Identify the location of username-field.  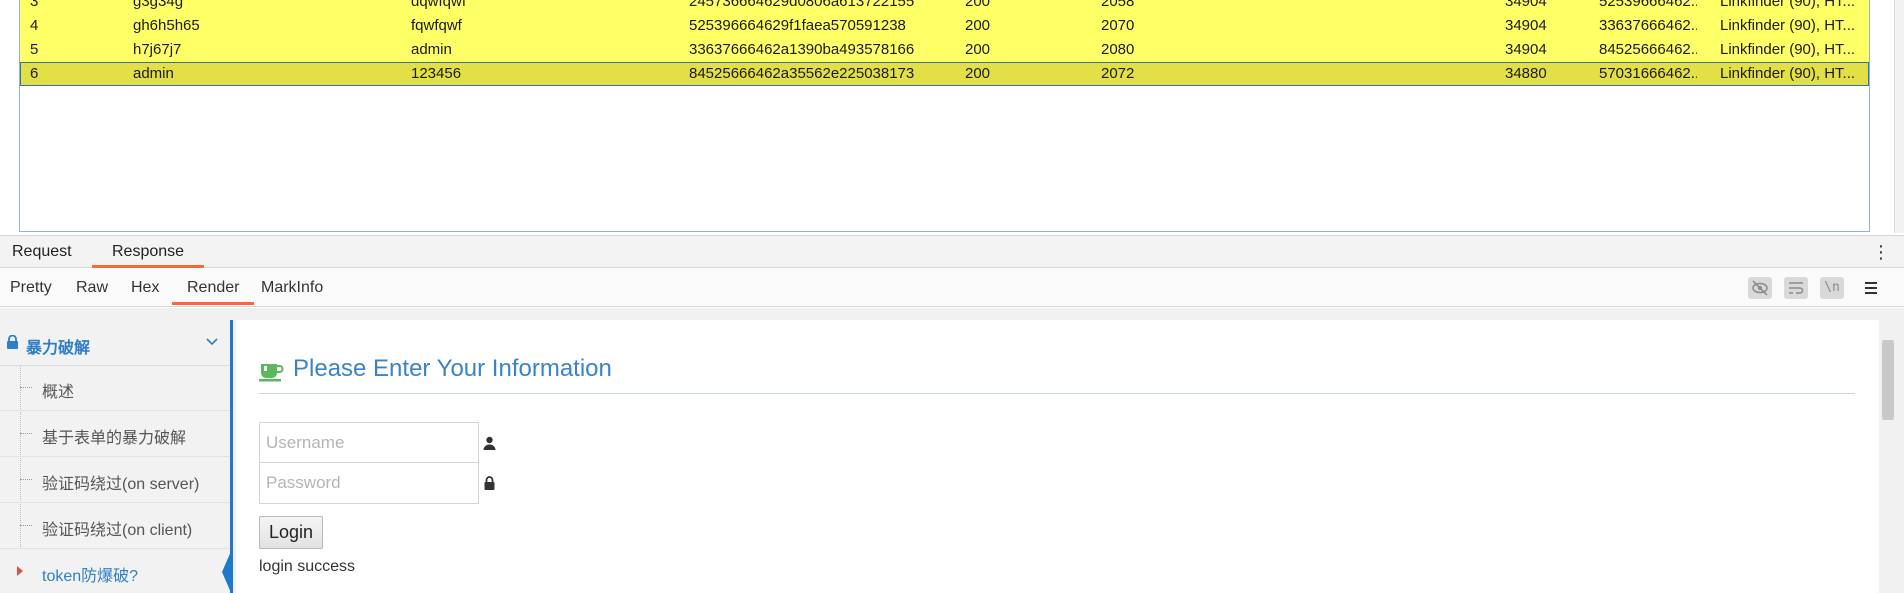
(369, 443).